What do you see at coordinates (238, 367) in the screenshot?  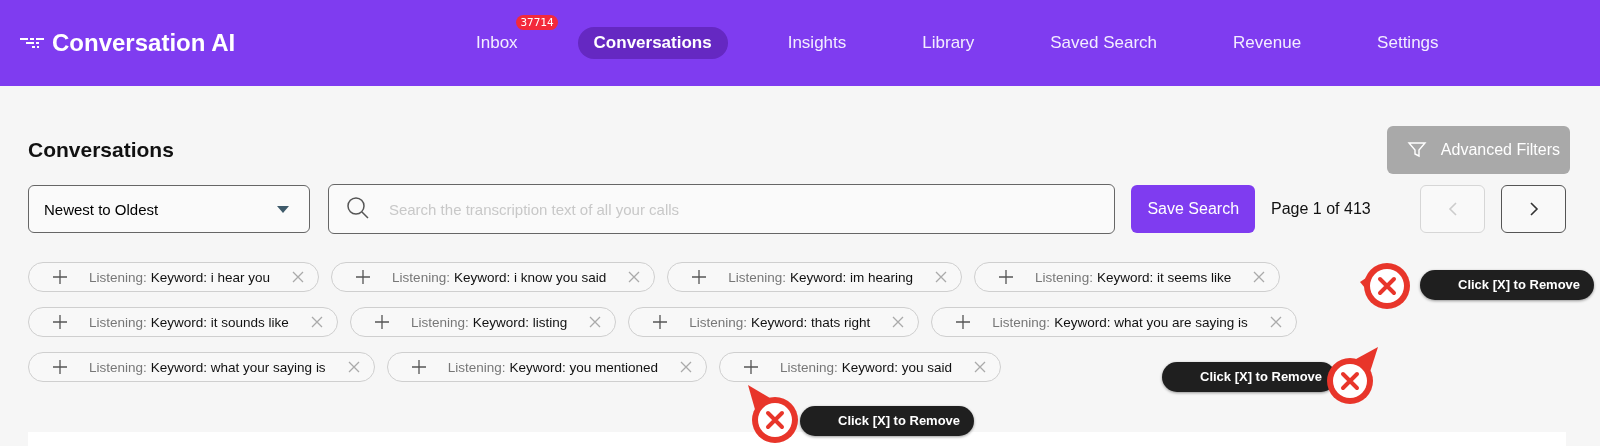 I see `filter-value: Keyword: what your saying is` at bounding box center [238, 367].